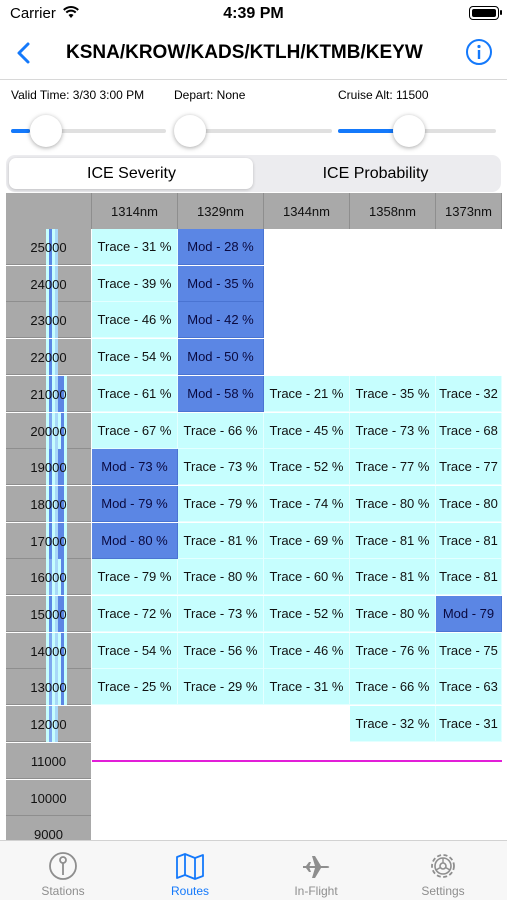  What do you see at coordinates (135, 283) in the screenshot?
I see `icing-cell-trace: Trace - 39 %` at bounding box center [135, 283].